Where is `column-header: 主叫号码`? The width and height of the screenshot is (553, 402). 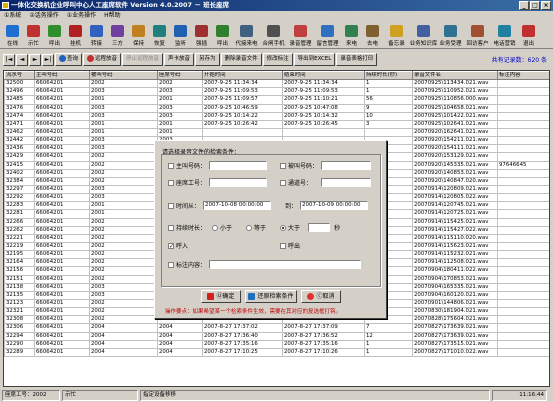
column-header: 主叫号码 is located at coordinates (62, 76).